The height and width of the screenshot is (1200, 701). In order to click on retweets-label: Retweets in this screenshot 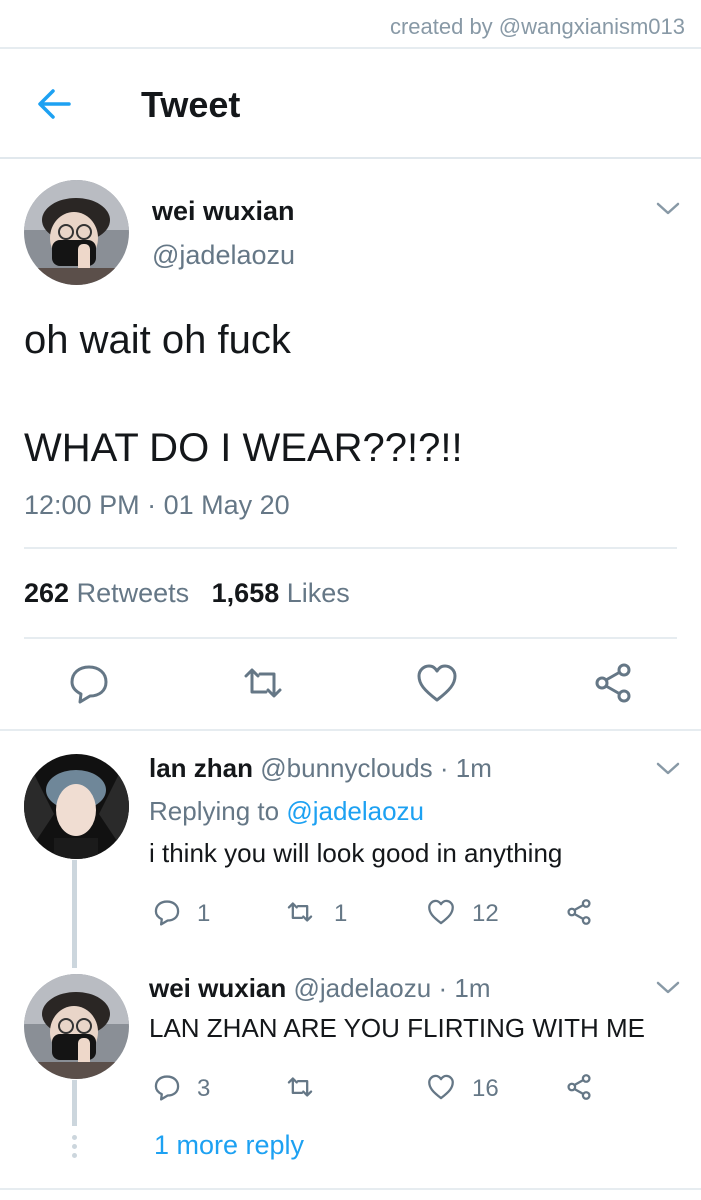, I will do `click(133, 593)`.